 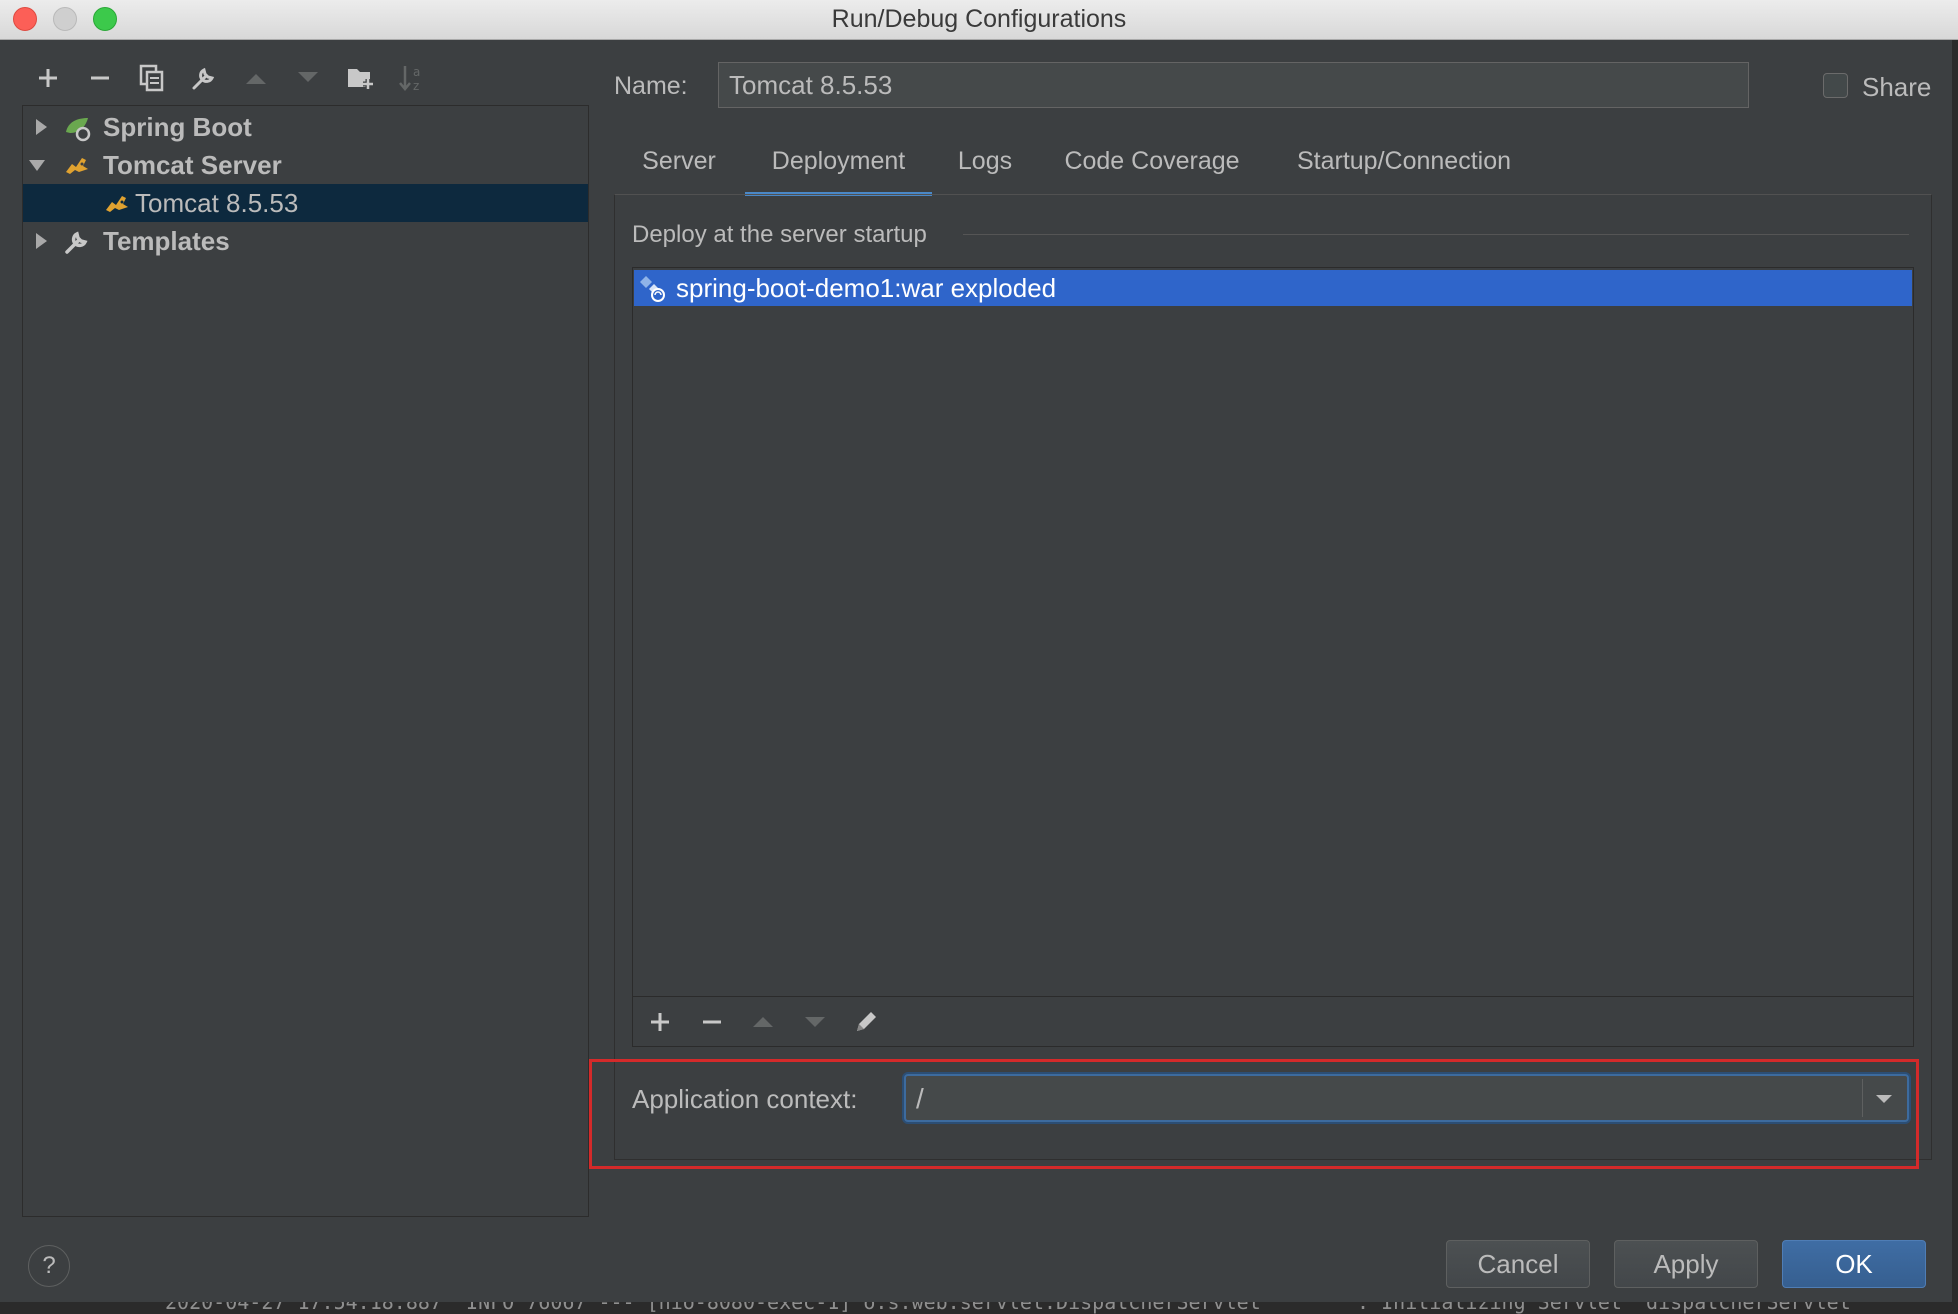 What do you see at coordinates (985, 161) in the screenshot?
I see `tab-label: Logs` at bounding box center [985, 161].